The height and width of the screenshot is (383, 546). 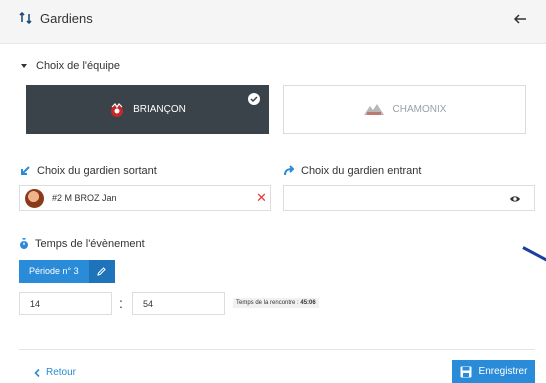 What do you see at coordinates (534, 254) in the screenshot?
I see `decorative-stroke` at bounding box center [534, 254].